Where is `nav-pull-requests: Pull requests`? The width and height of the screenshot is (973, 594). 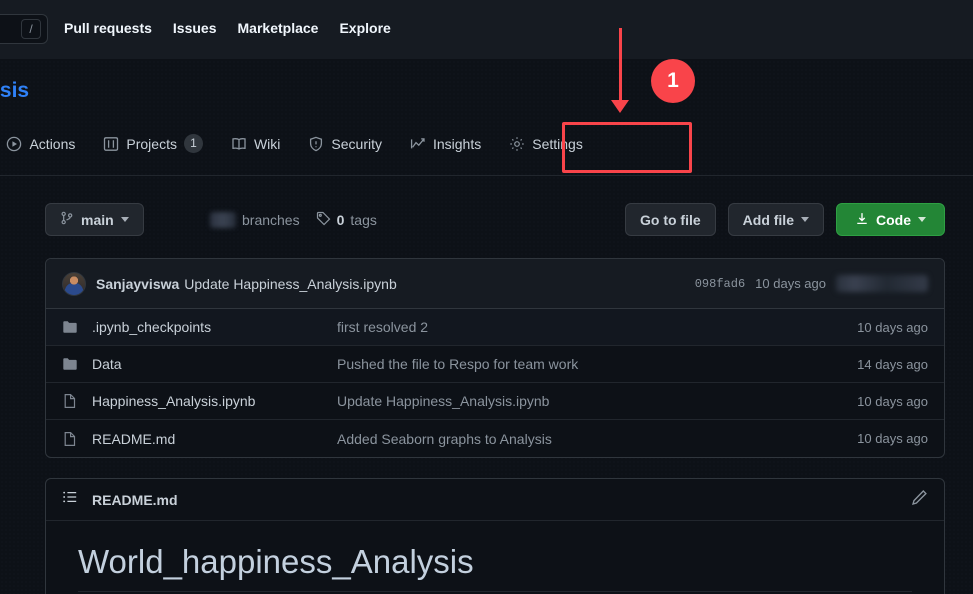
nav-pull-requests: Pull requests is located at coordinates (108, 28).